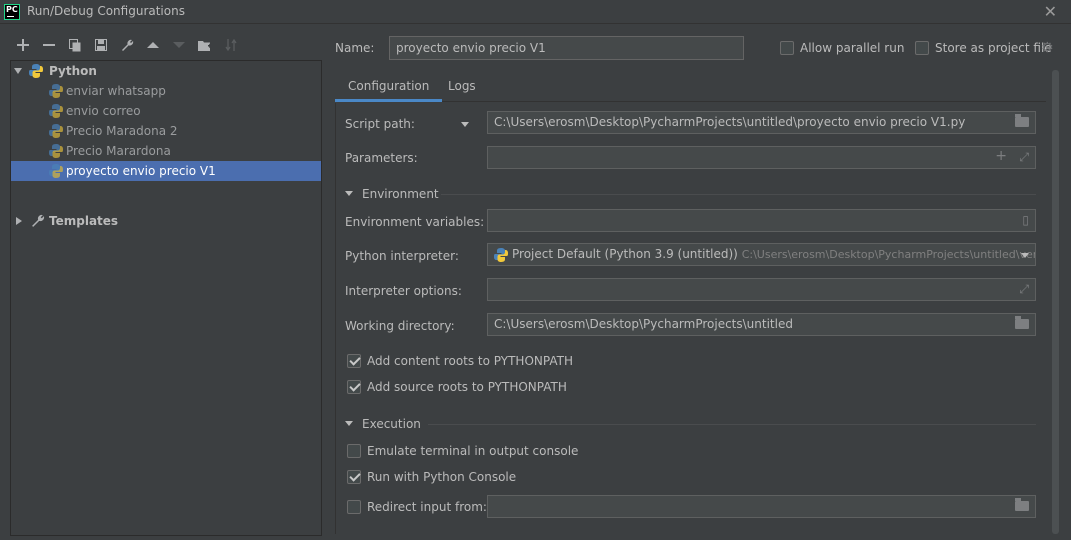  Describe the element at coordinates (1001, 156) in the screenshot. I see `add-icon: +` at that location.